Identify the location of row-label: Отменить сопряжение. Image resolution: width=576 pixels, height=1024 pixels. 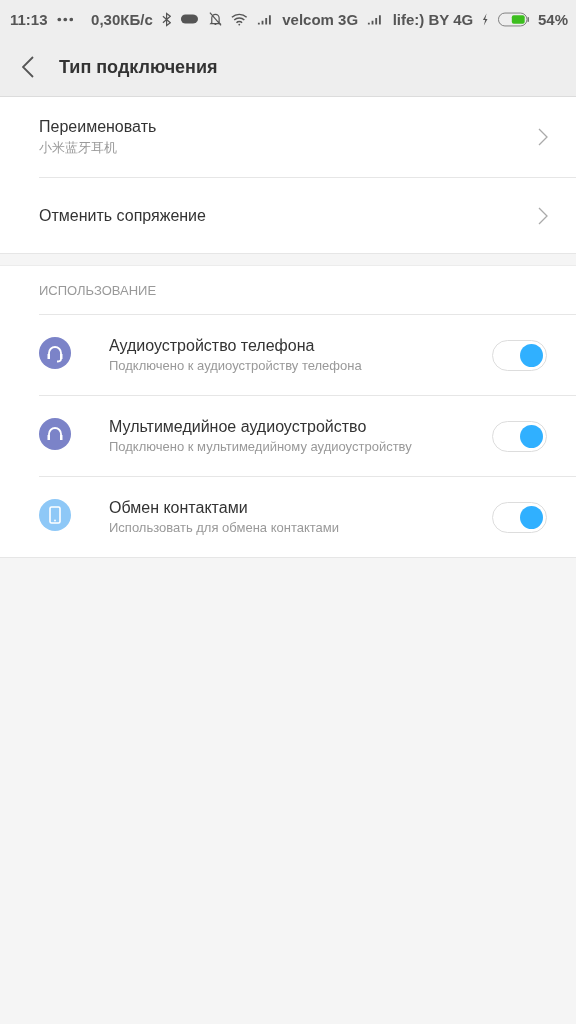
(123, 215).